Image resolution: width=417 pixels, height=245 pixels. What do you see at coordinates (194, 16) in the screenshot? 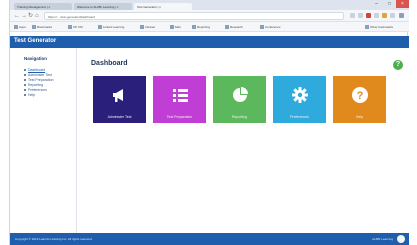
I see `url-input: https://..../test-generator/dashboard` at bounding box center [194, 16].